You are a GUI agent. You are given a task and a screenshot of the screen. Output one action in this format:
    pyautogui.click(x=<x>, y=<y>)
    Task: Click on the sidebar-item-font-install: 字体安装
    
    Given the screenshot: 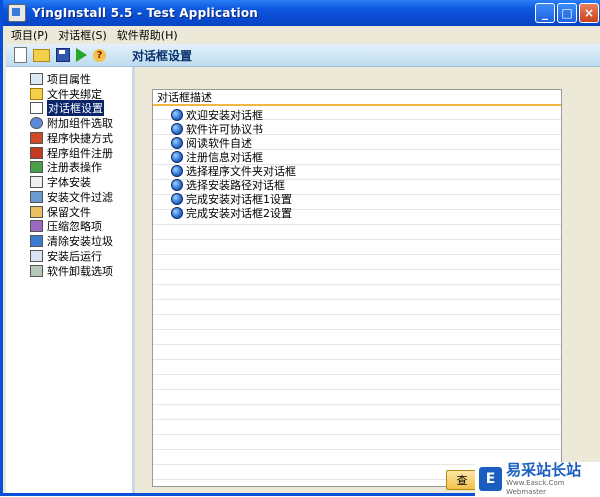 What is the action you would take?
    pyautogui.click(x=60, y=182)
    